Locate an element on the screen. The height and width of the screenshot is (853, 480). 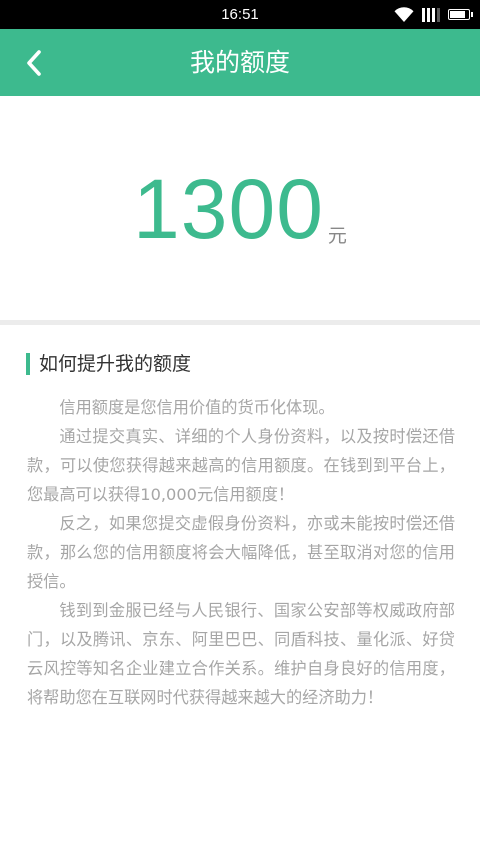
chevron-left-icon is located at coordinates (34, 63).